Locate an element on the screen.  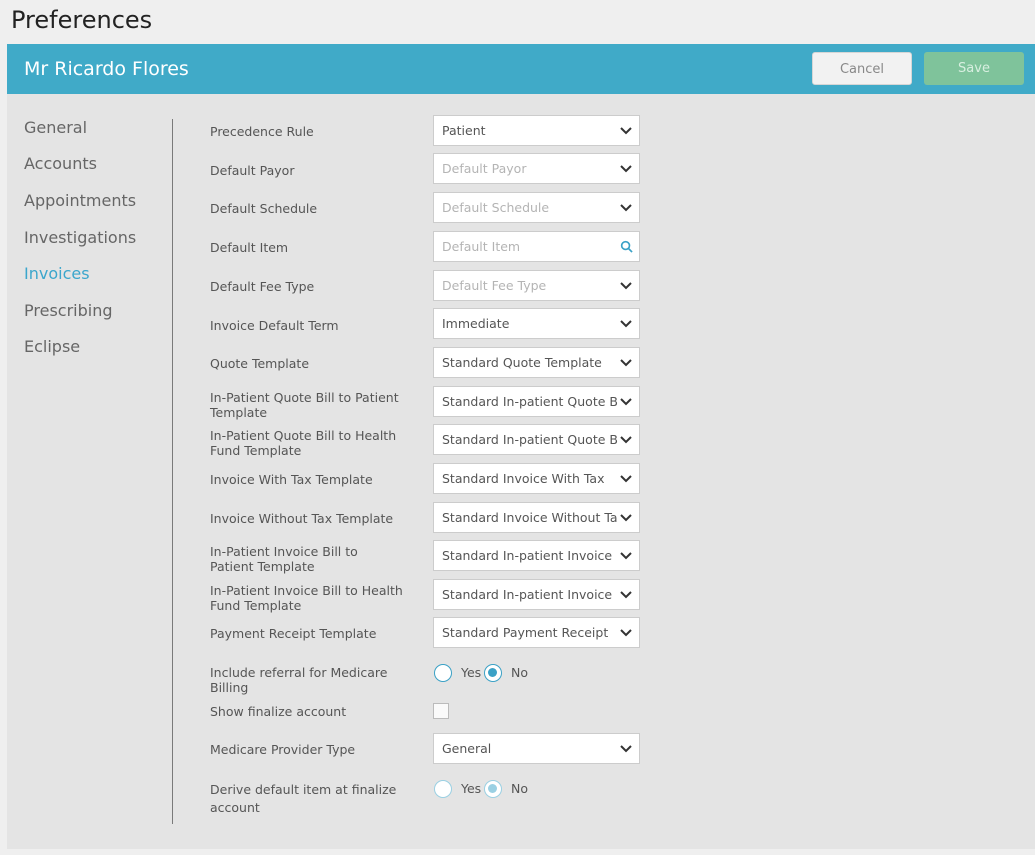
show-finalize-label: Show finalize account is located at coordinates (278, 711).